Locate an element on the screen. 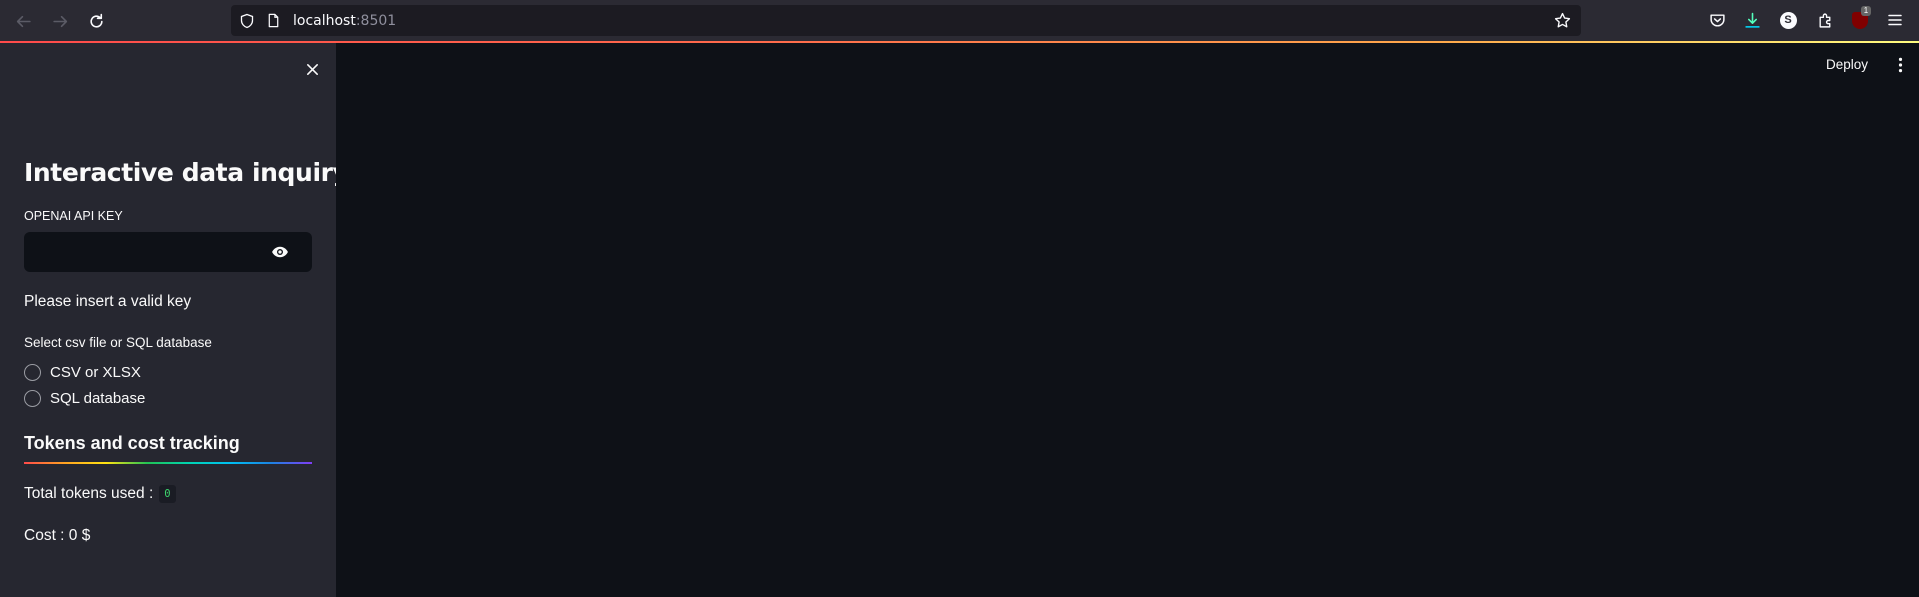 The image size is (1919, 597). reload-button is located at coordinates (96, 21).